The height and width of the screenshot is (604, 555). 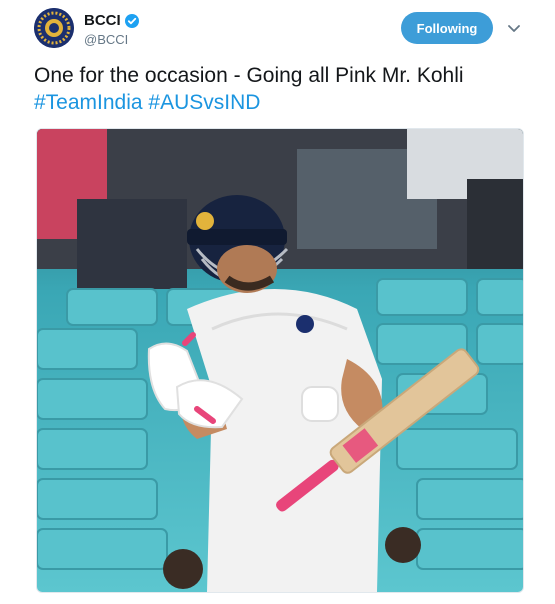 I want to click on account-name: BCCI, so click(x=102, y=20).